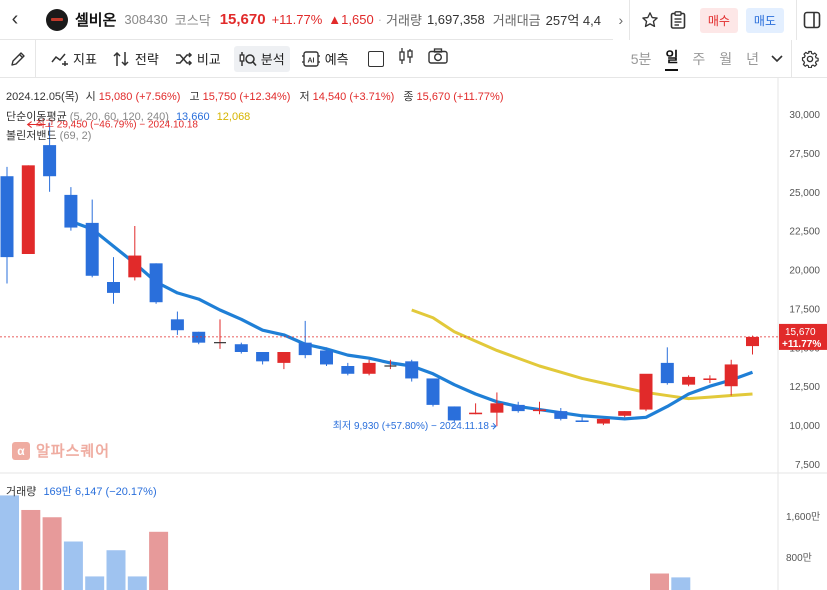 This screenshot has height=590, width=827. Describe the element at coordinates (672, 59) in the screenshot. I see `period-day: 일` at that location.